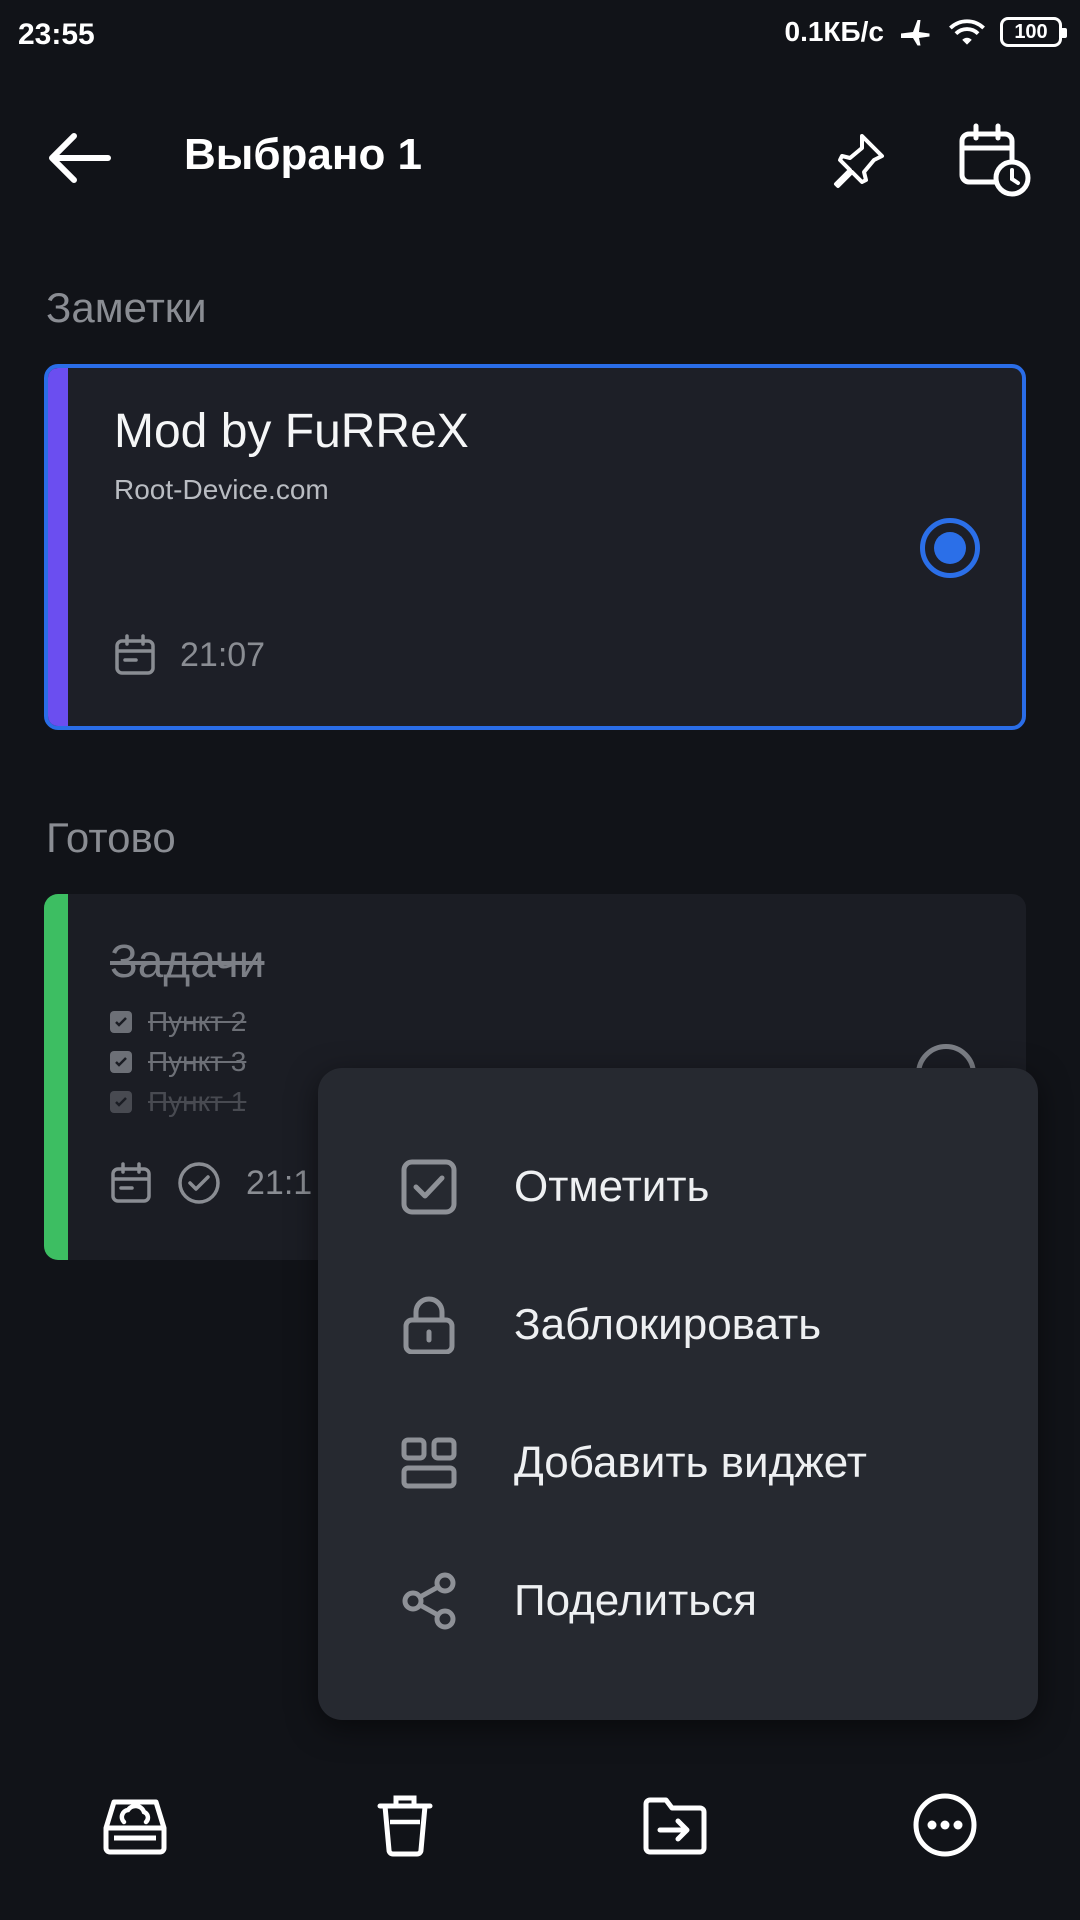 This screenshot has width=1080, height=1920. I want to click on selection-radio-checked, so click(950, 548).